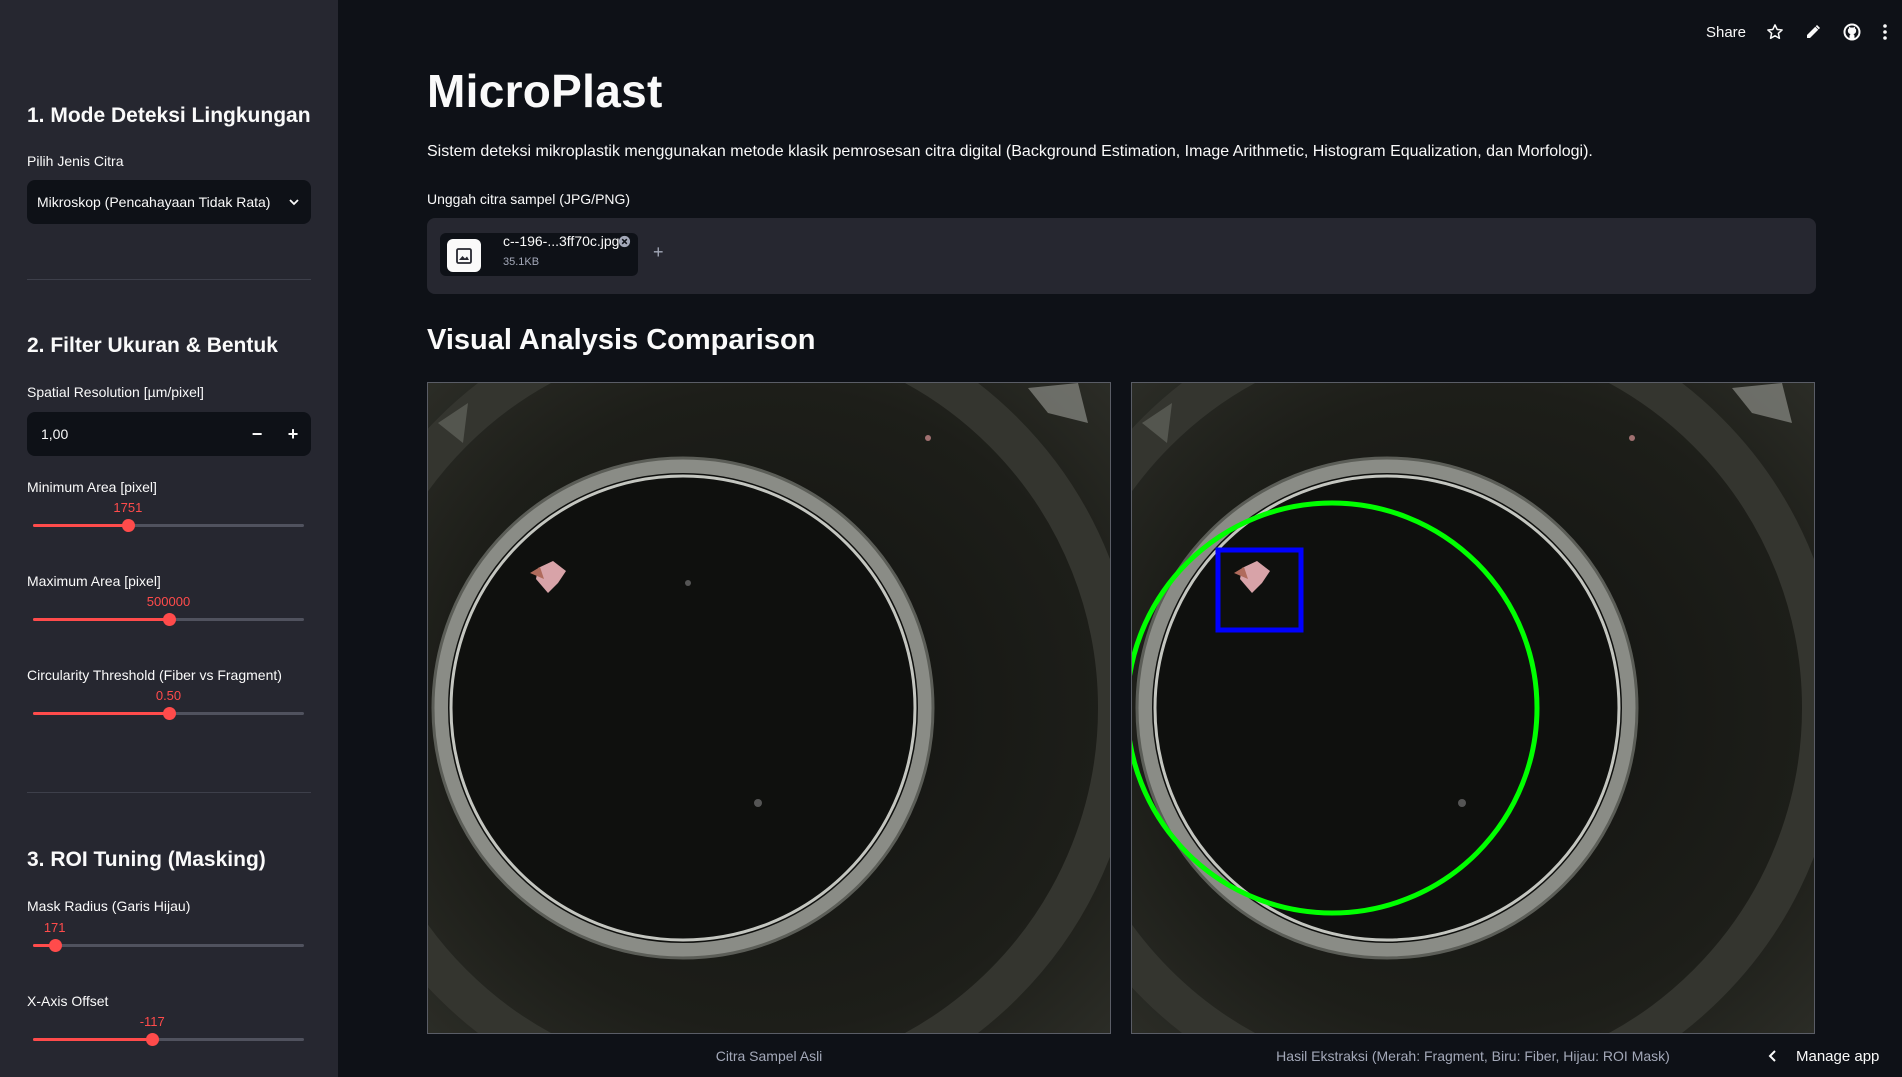 The height and width of the screenshot is (1077, 1902). Describe the element at coordinates (169, 115) in the screenshot. I see `section-heading-detection-mode: 1. Mode Deteksi Lingkungan` at that location.